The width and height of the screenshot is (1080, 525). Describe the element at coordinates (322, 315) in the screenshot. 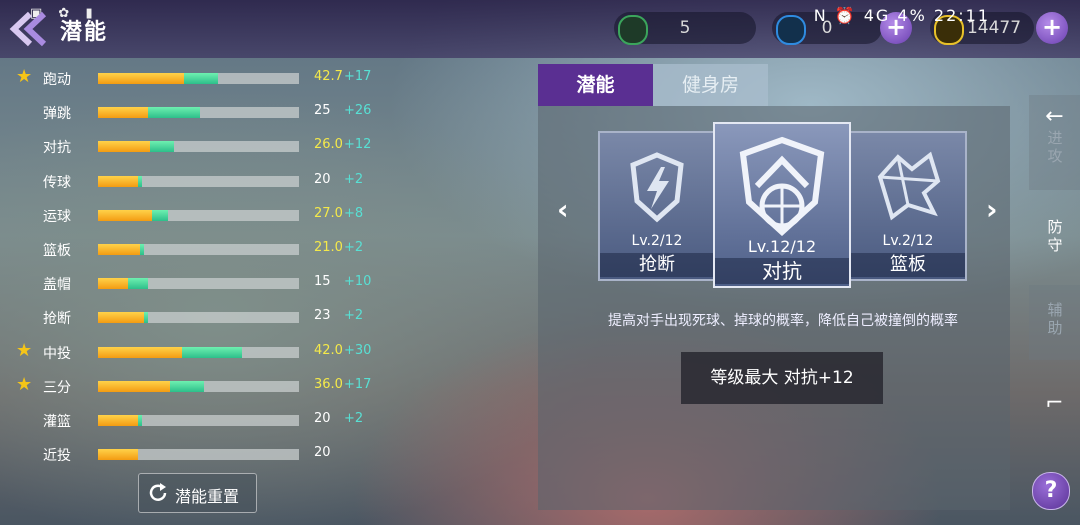

I see `stat-value: 23` at that location.